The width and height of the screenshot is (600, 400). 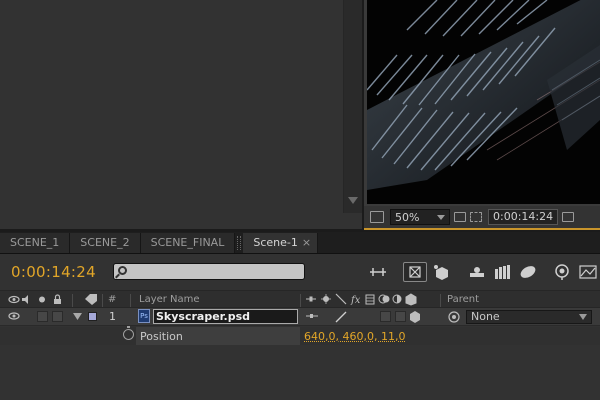 What do you see at coordinates (454, 317) in the screenshot?
I see `pick-whip-icon` at bounding box center [454, 317].